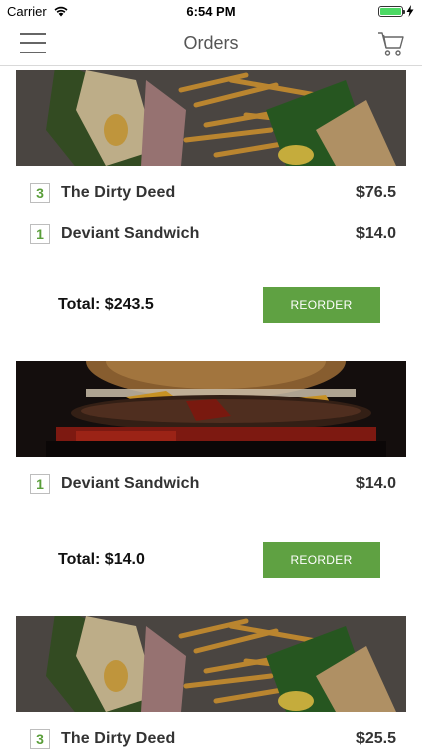  I want to click on item-price: $25.5, so click(375, 738).